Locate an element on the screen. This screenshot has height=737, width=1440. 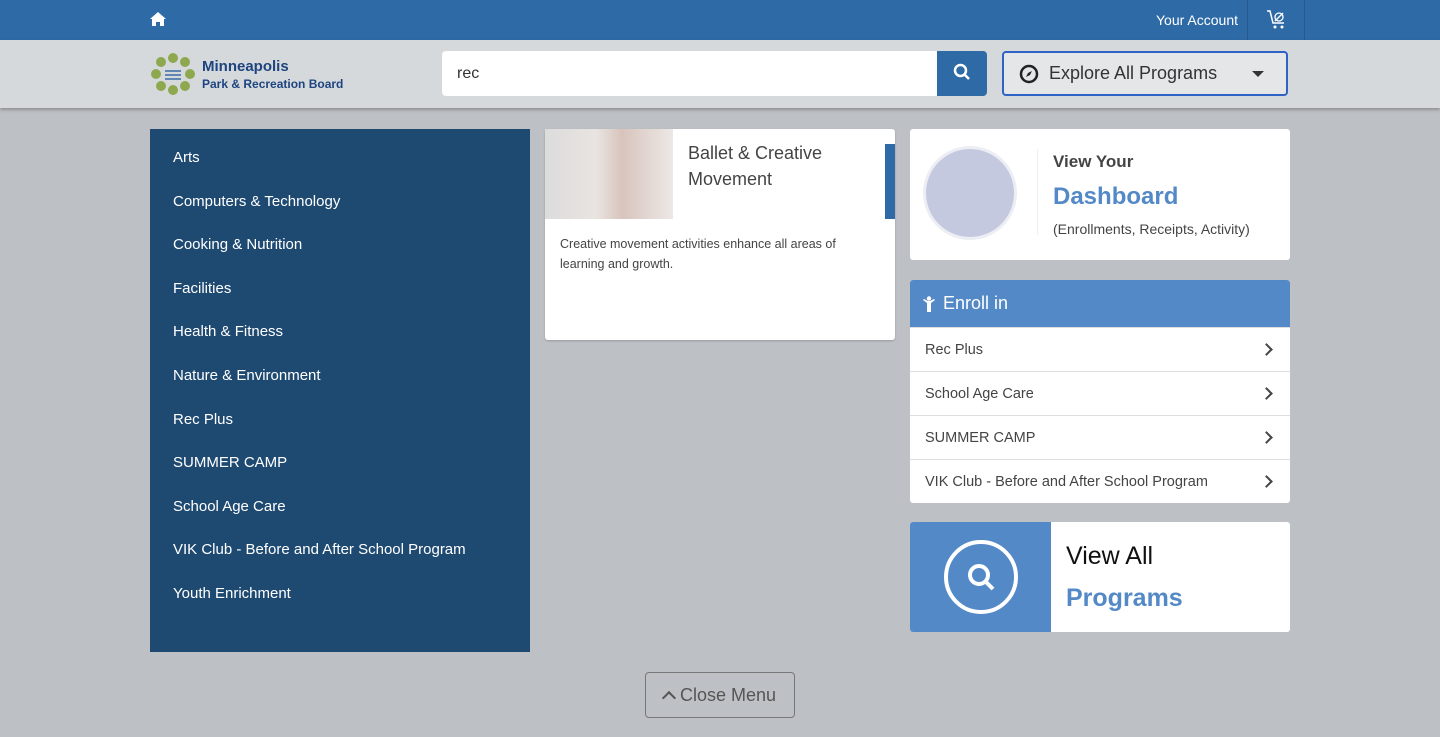
category-item: School Age Care is located at coordinates (340, 507).